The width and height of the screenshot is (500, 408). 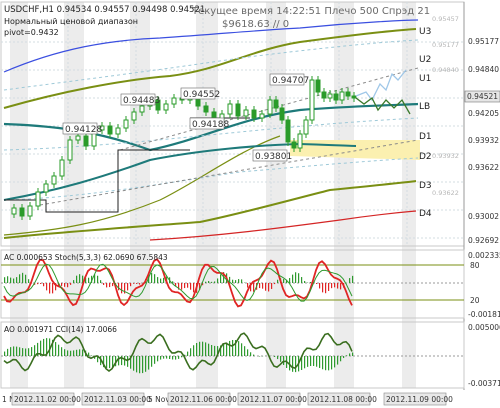 What do you see at coordinates (290, 81) in the screenshot?
I see `annotation-a3: 0.94707` at bounding box center [290, 81].